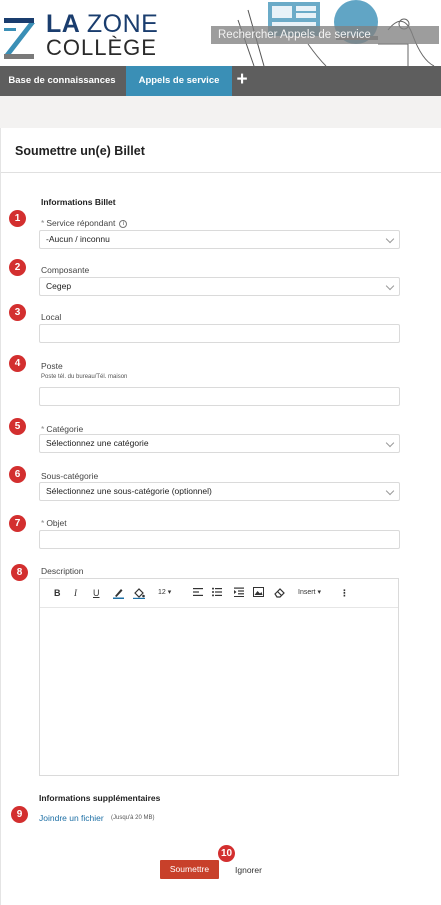 Image resolution: width=441 pixels, height=905 pixels. What do you see at coordinates (62, 571) in the screenshot?
I see `description-label: Description` at bounding box center [62, 571].